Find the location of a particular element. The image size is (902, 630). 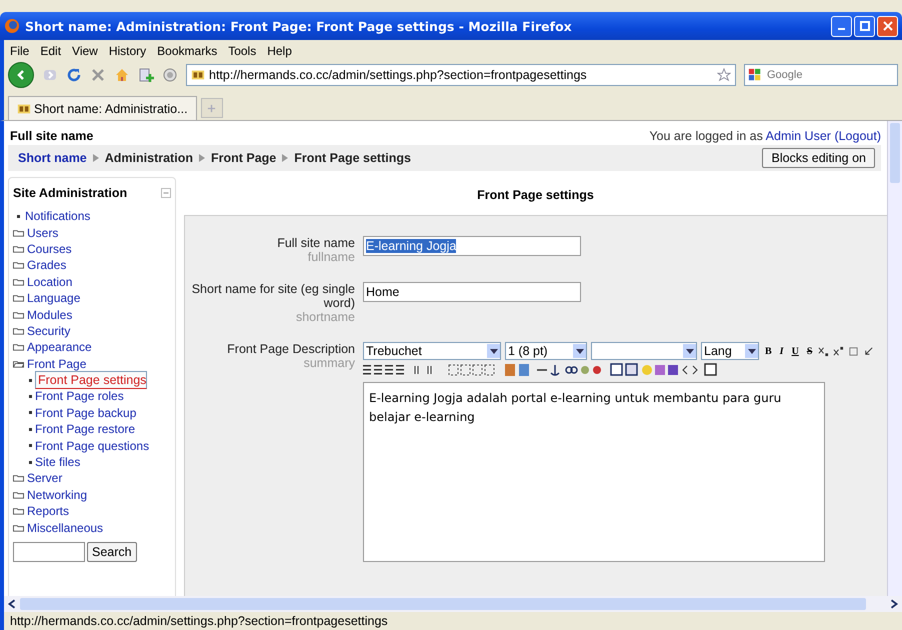

close-button is located at coordinates (887, 26).